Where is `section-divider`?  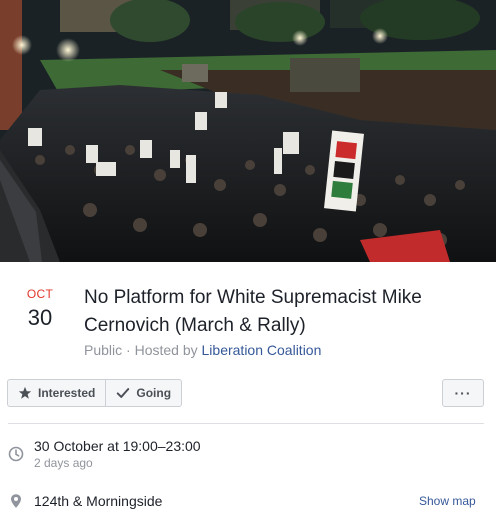
section-divider is located at coordinates (246, 423).